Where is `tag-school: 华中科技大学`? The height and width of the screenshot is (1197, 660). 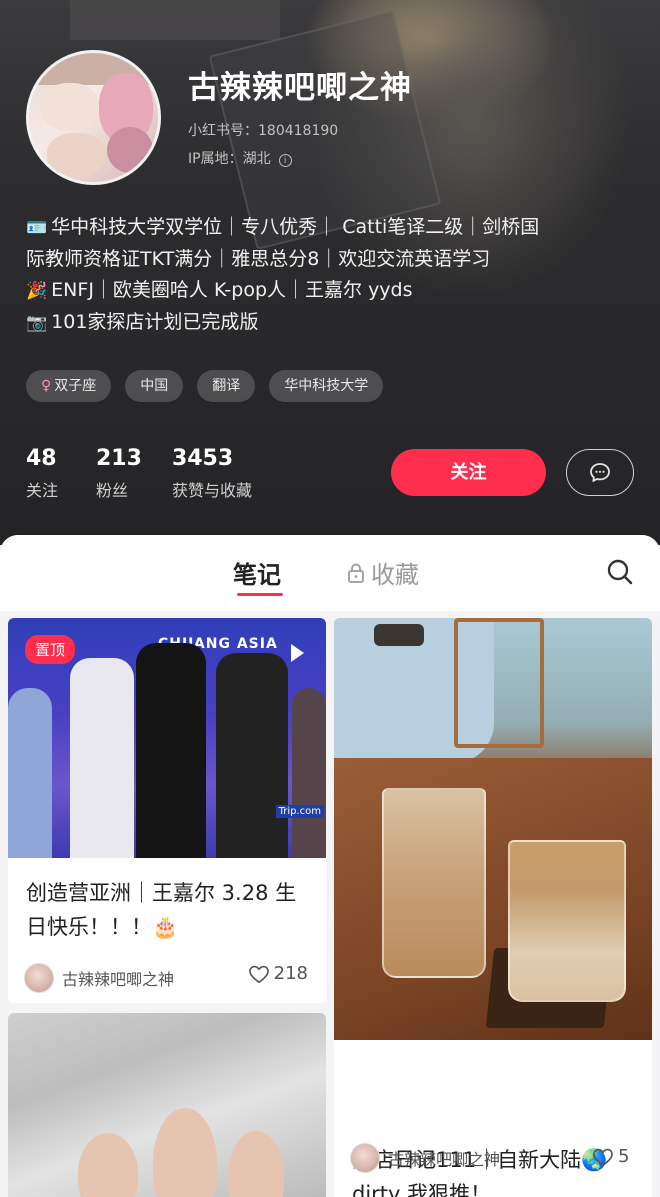 tag-school: 华中科技大学 is located at coordinates (326, 386).